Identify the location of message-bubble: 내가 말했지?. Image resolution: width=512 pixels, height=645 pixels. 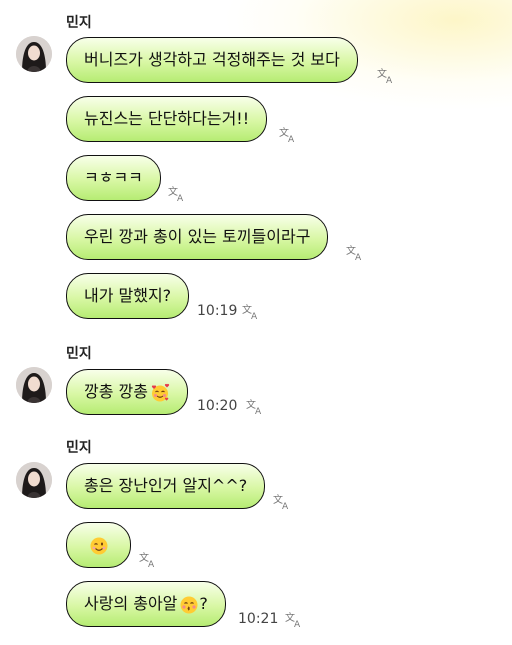
(128, 296).